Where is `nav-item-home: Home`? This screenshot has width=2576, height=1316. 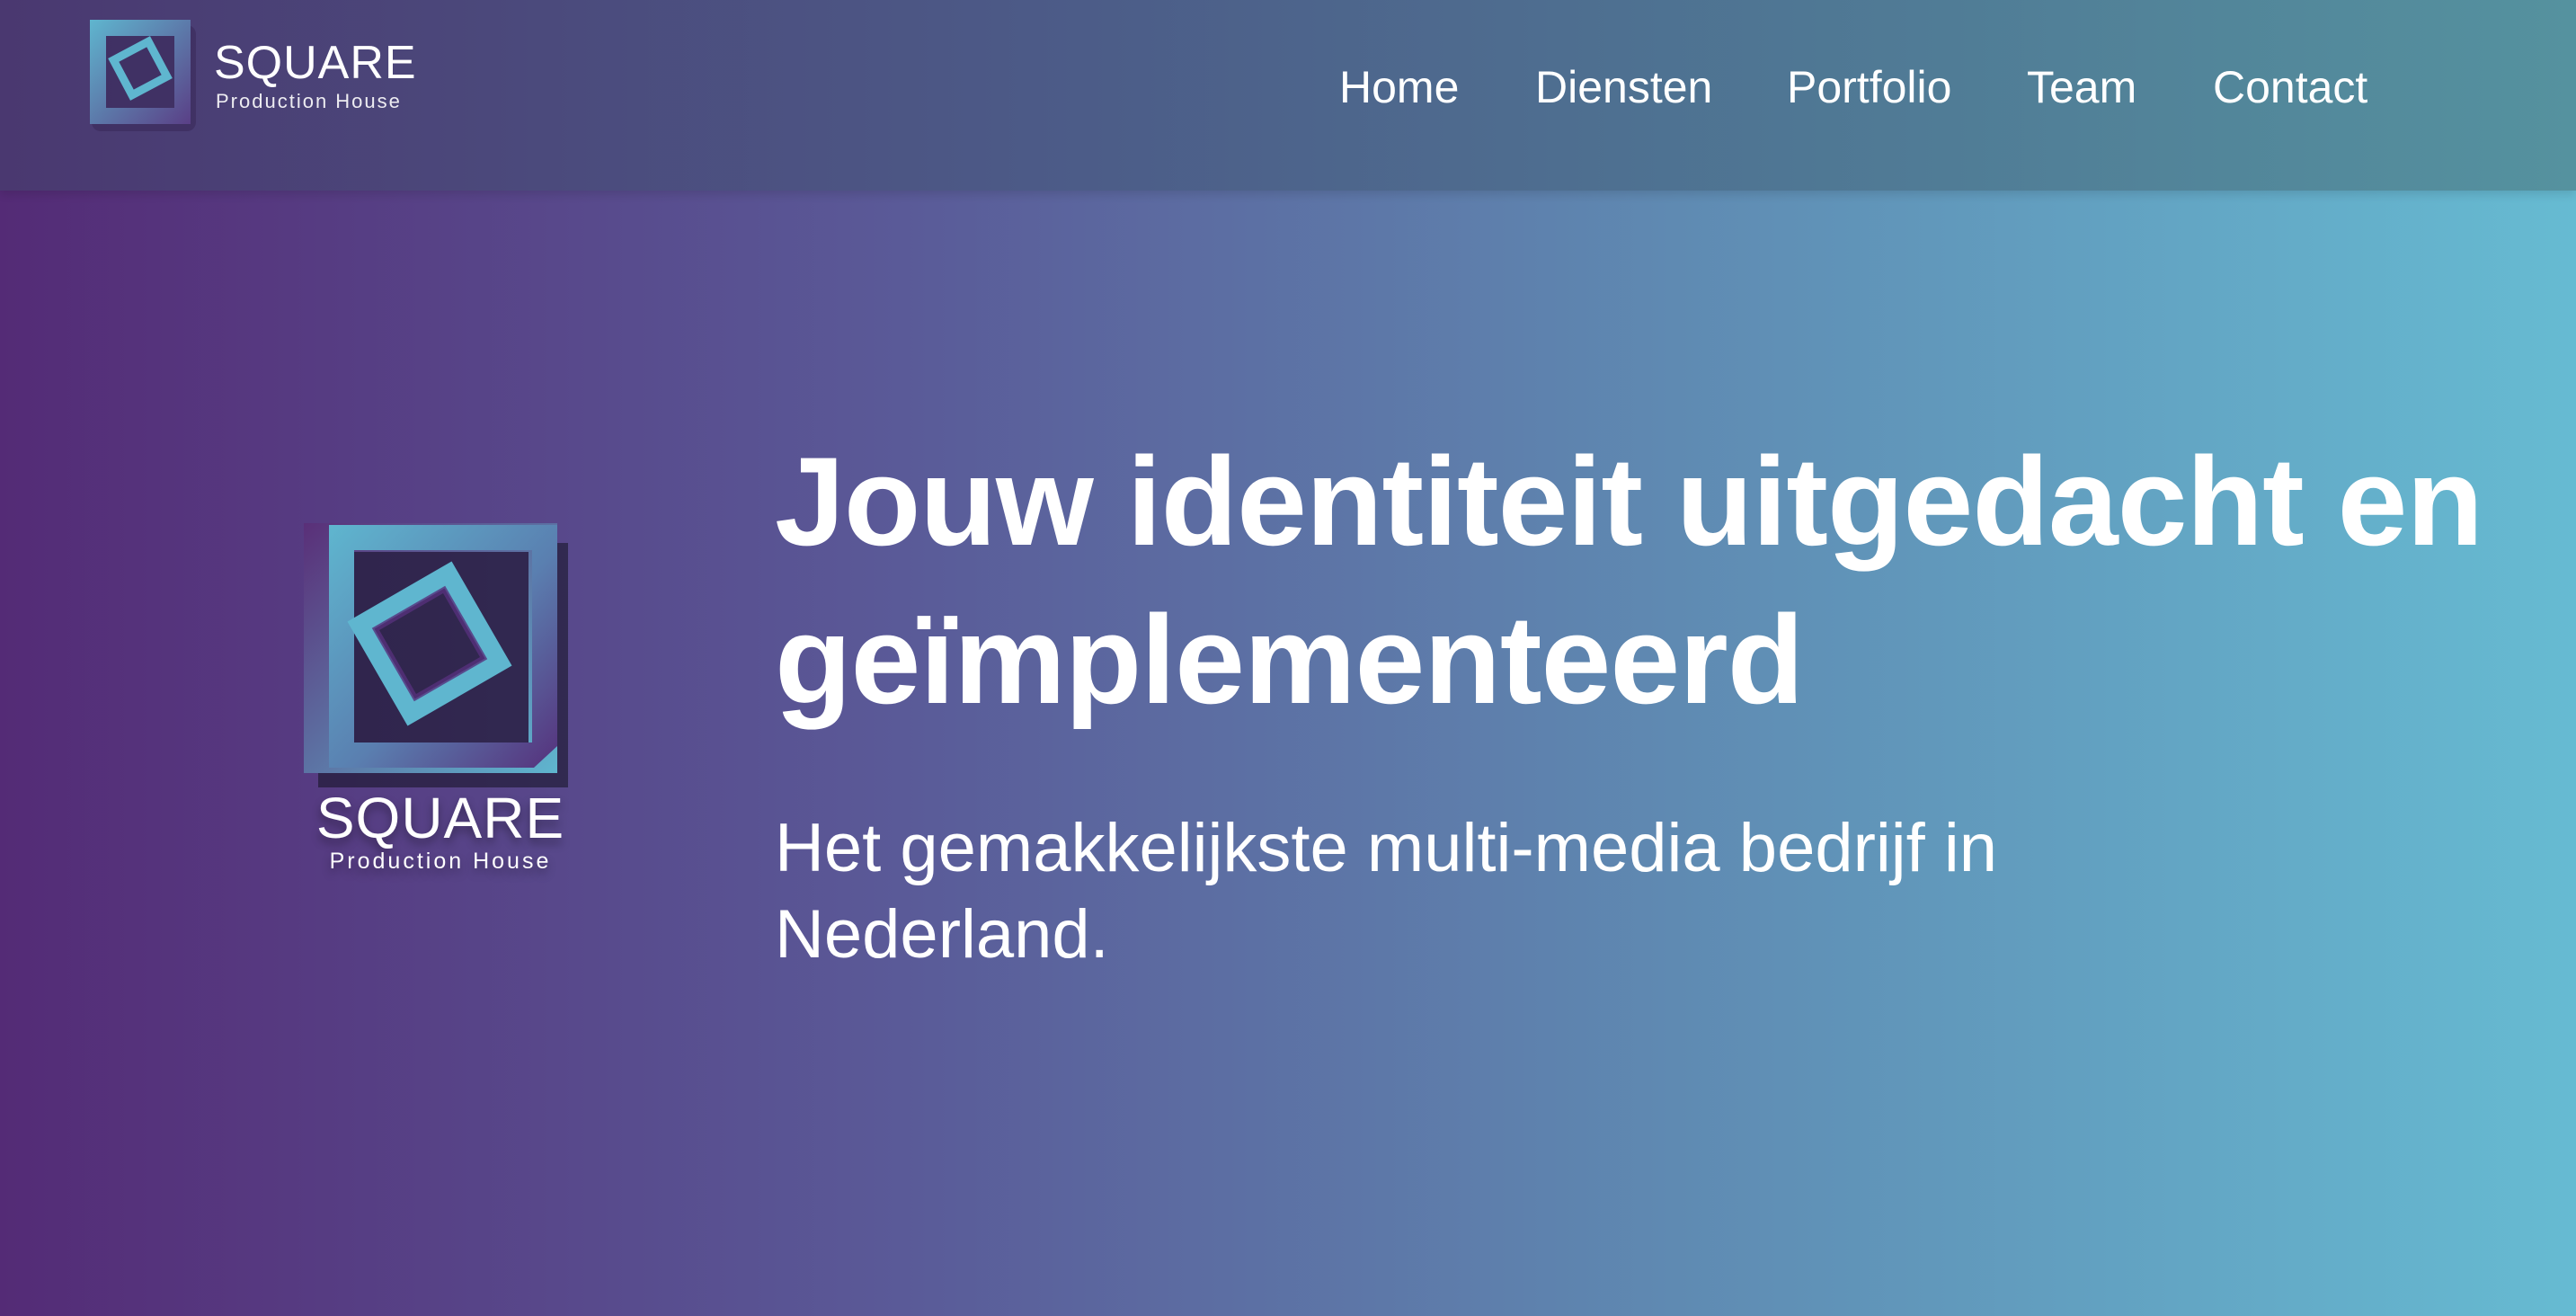 nav-item-home: Home is located at coordinates (1399, 87).